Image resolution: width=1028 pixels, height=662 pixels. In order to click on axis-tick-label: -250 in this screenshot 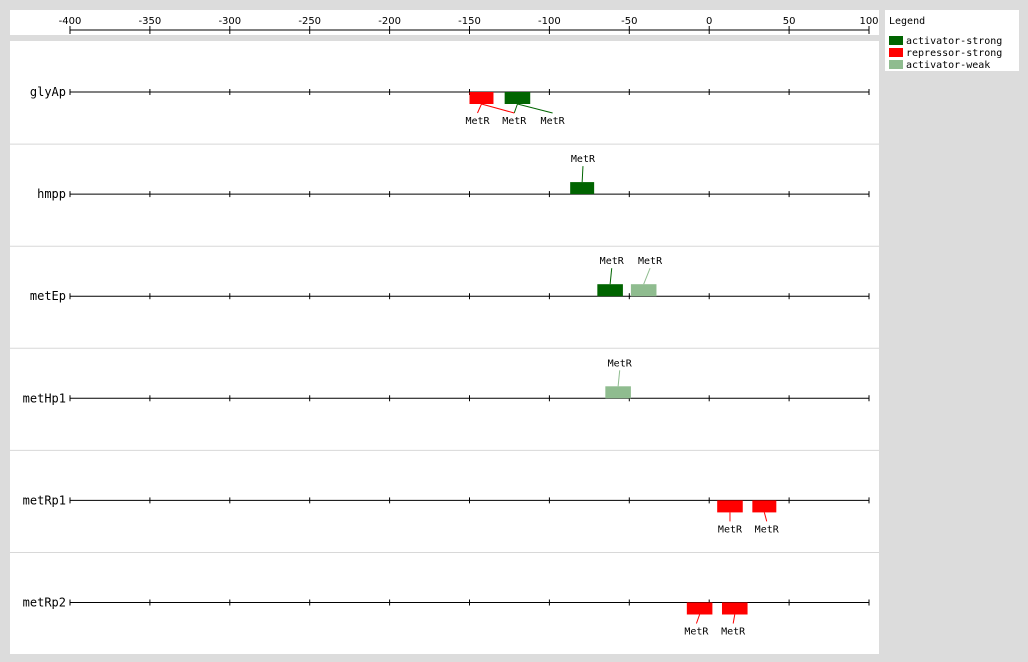, I will do `click(309, 21)`.